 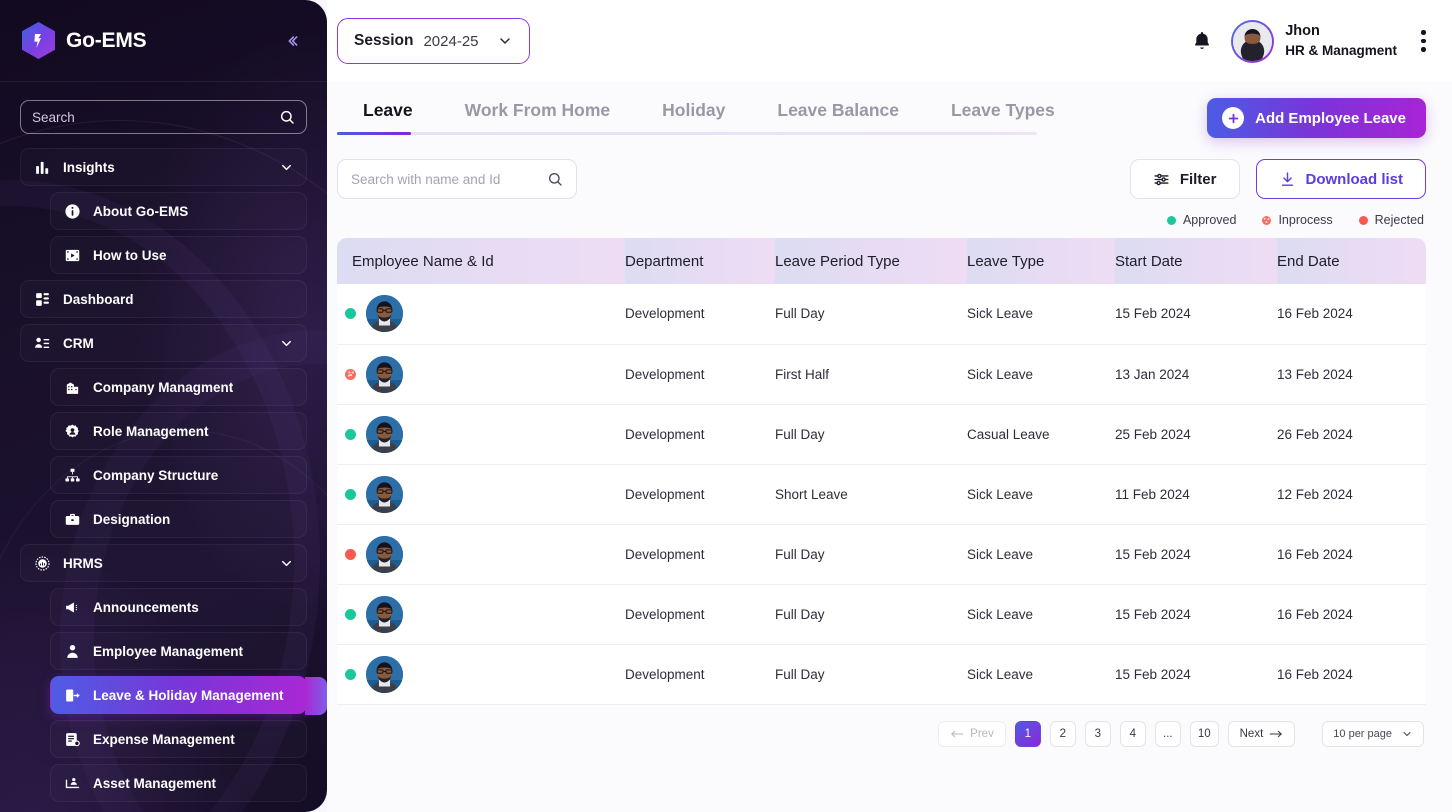 I want to click on legend-label: Rejected, so click(x=1399, y=220).